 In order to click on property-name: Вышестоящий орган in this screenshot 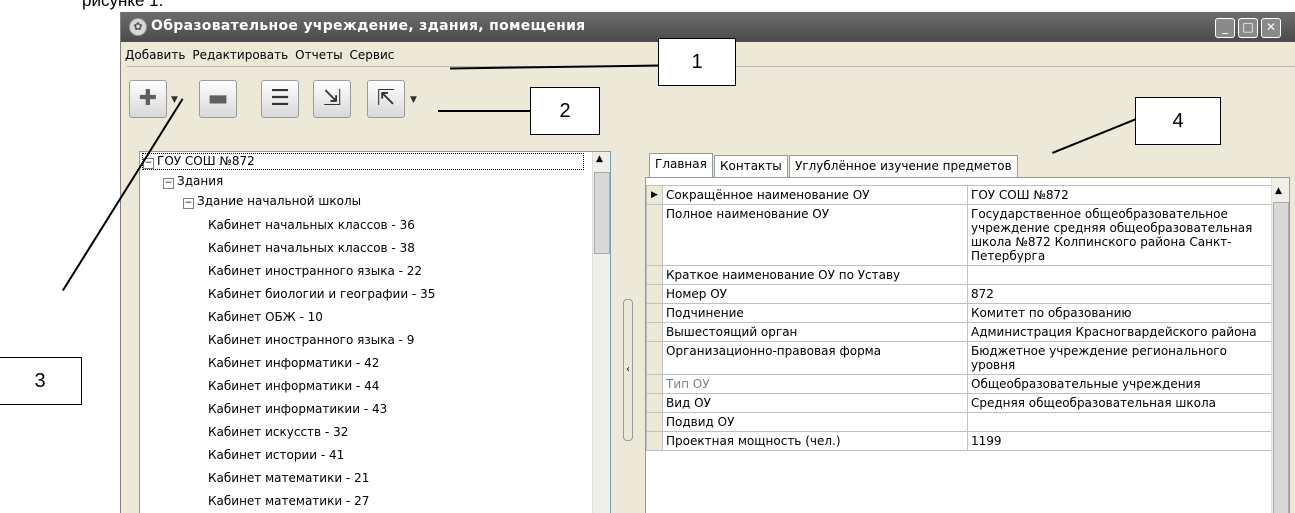, I will do `click(815, 332)`.